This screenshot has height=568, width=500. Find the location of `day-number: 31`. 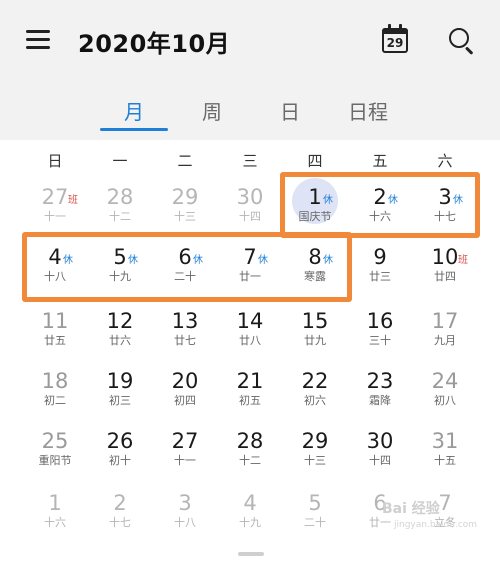

day-number: 31 is located at coordinates (445, 441).